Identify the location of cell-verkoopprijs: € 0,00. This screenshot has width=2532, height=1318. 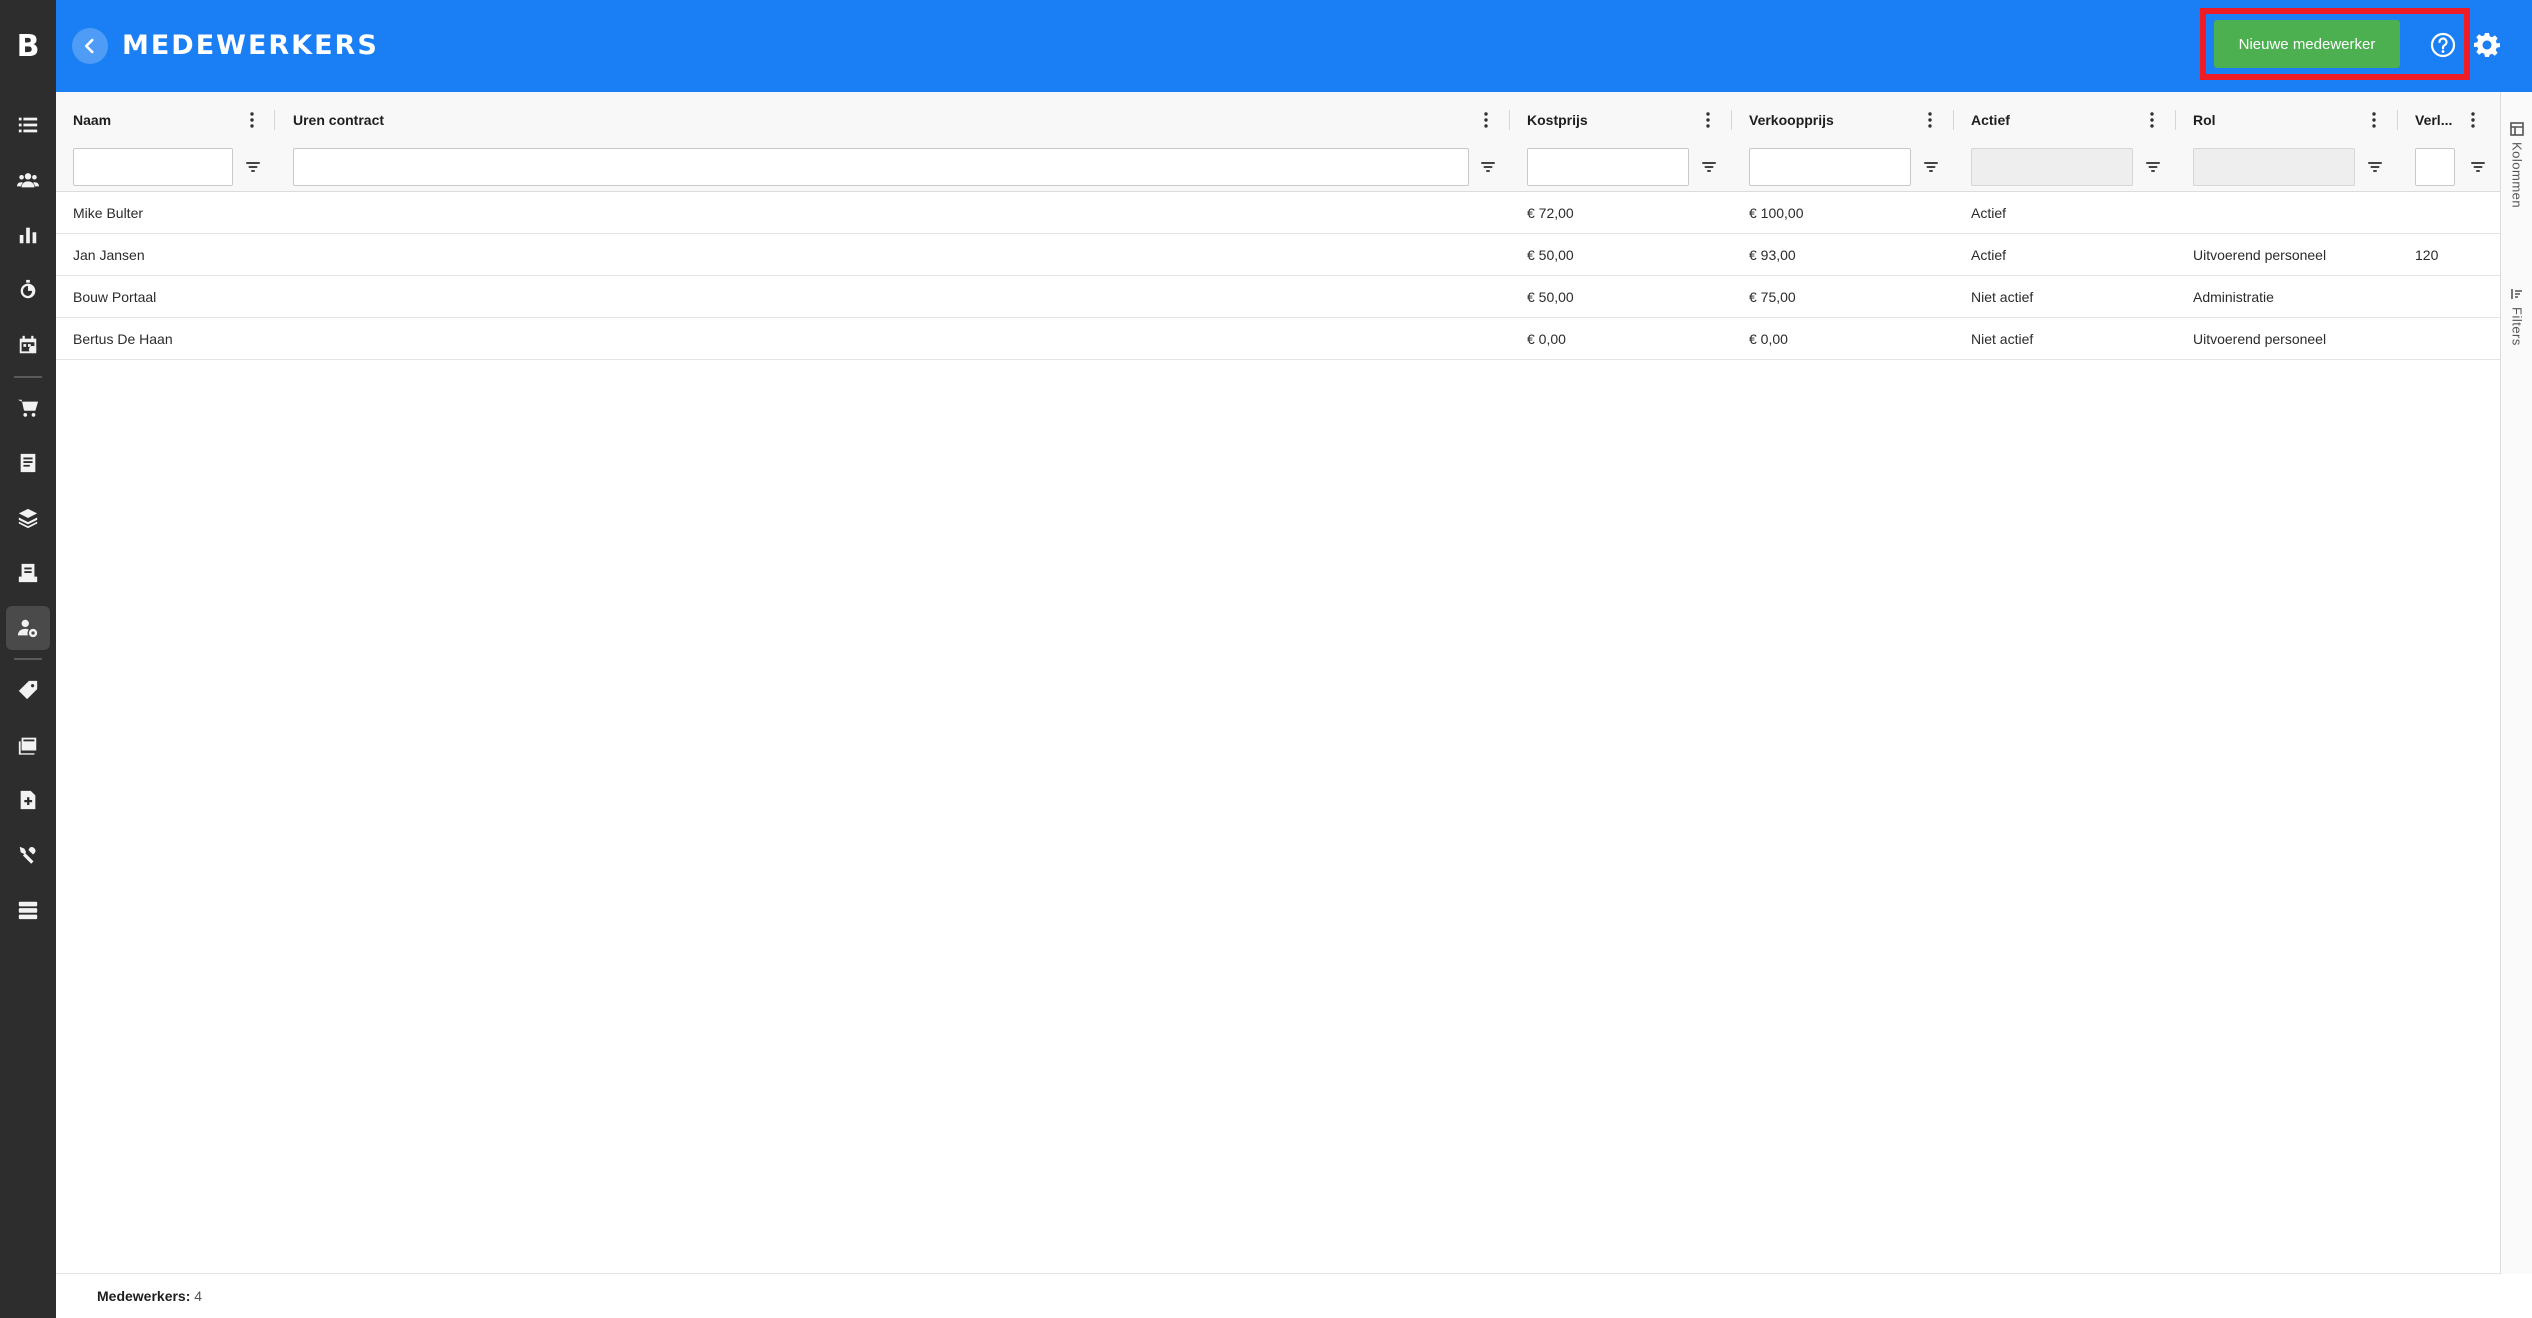
(1768, 339).